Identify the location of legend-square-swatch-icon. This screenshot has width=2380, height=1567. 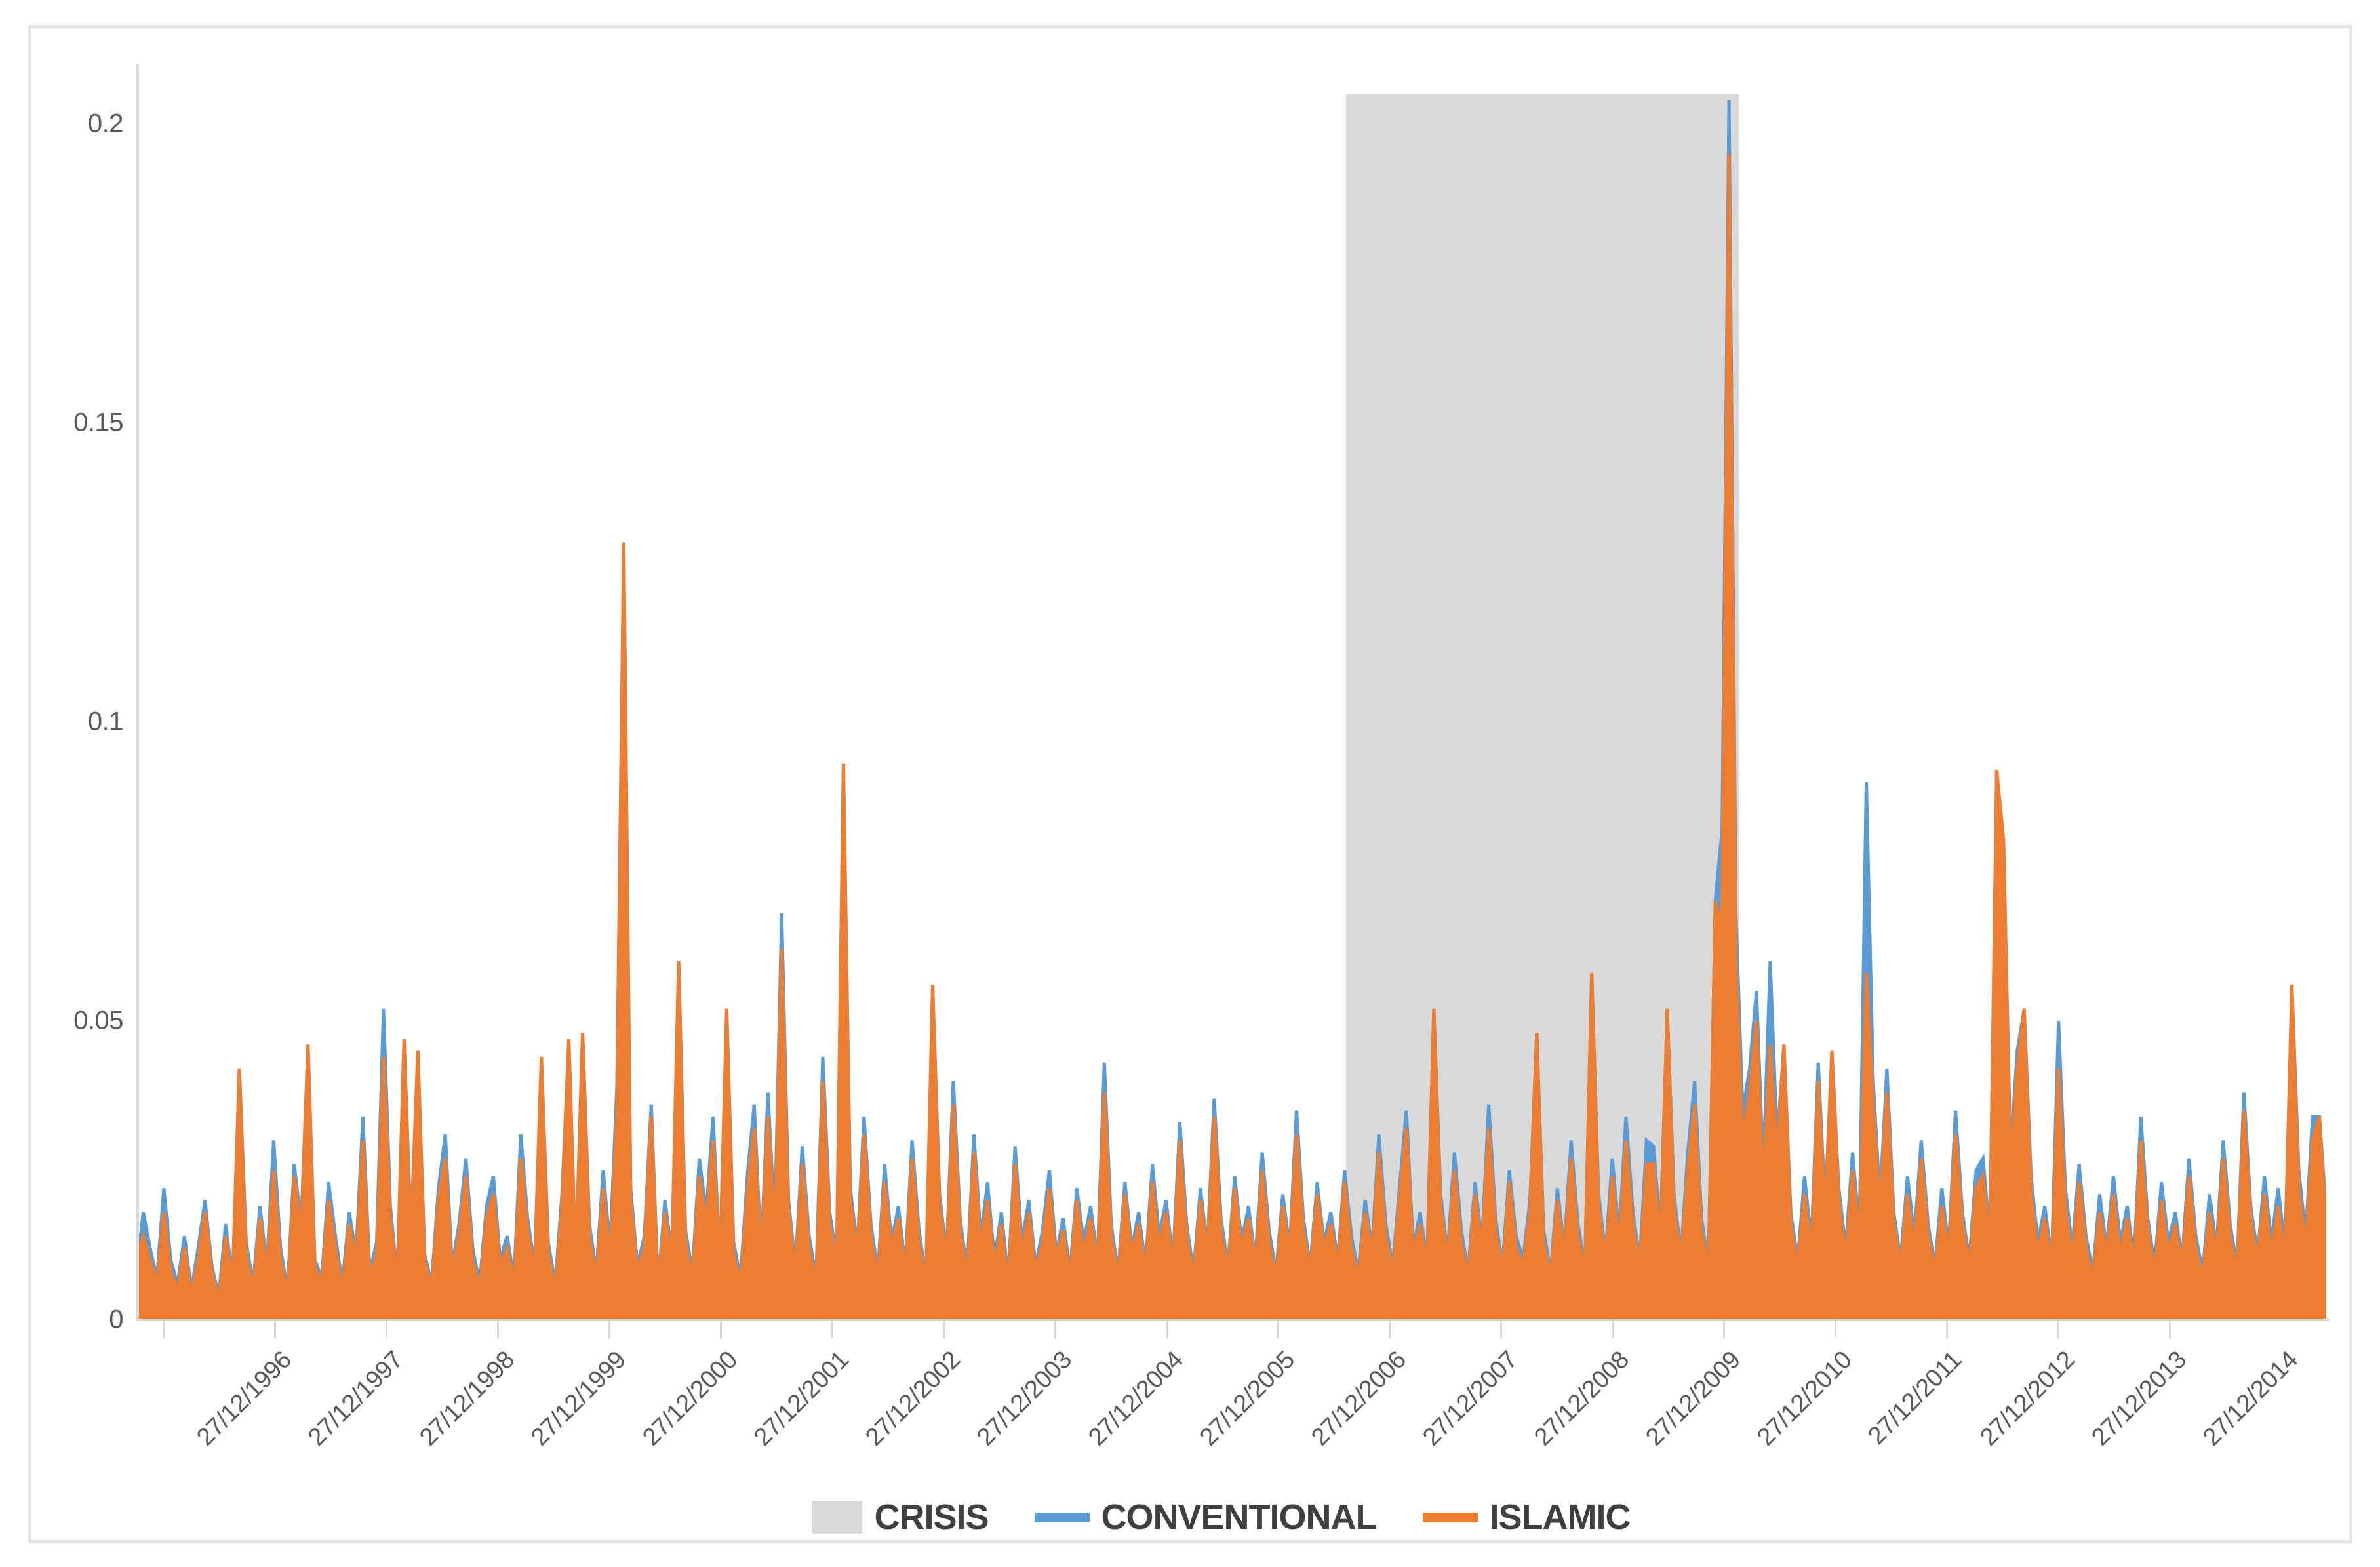
(837, 1517).